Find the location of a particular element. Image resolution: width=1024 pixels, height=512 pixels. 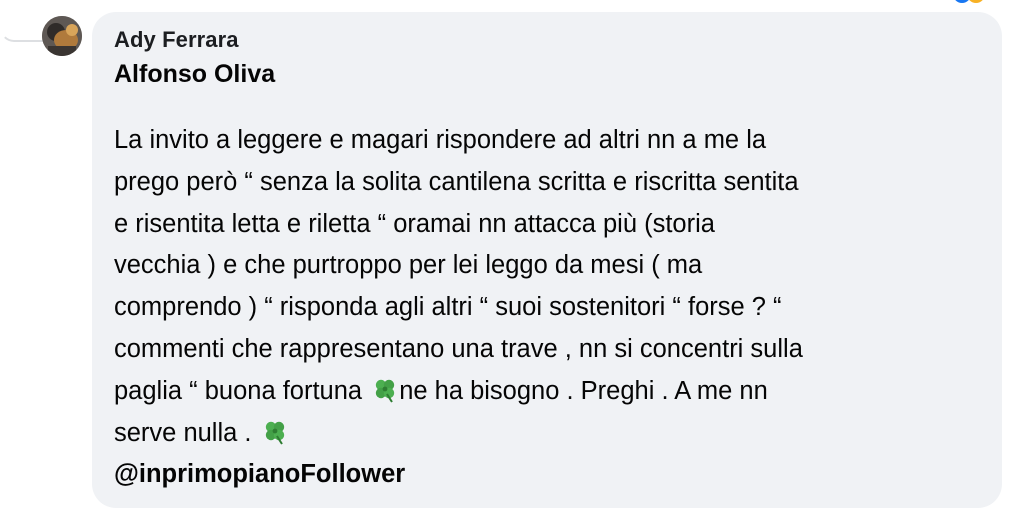

reply-mention: Alfonso Oliva is located at coordinates (546, 75).